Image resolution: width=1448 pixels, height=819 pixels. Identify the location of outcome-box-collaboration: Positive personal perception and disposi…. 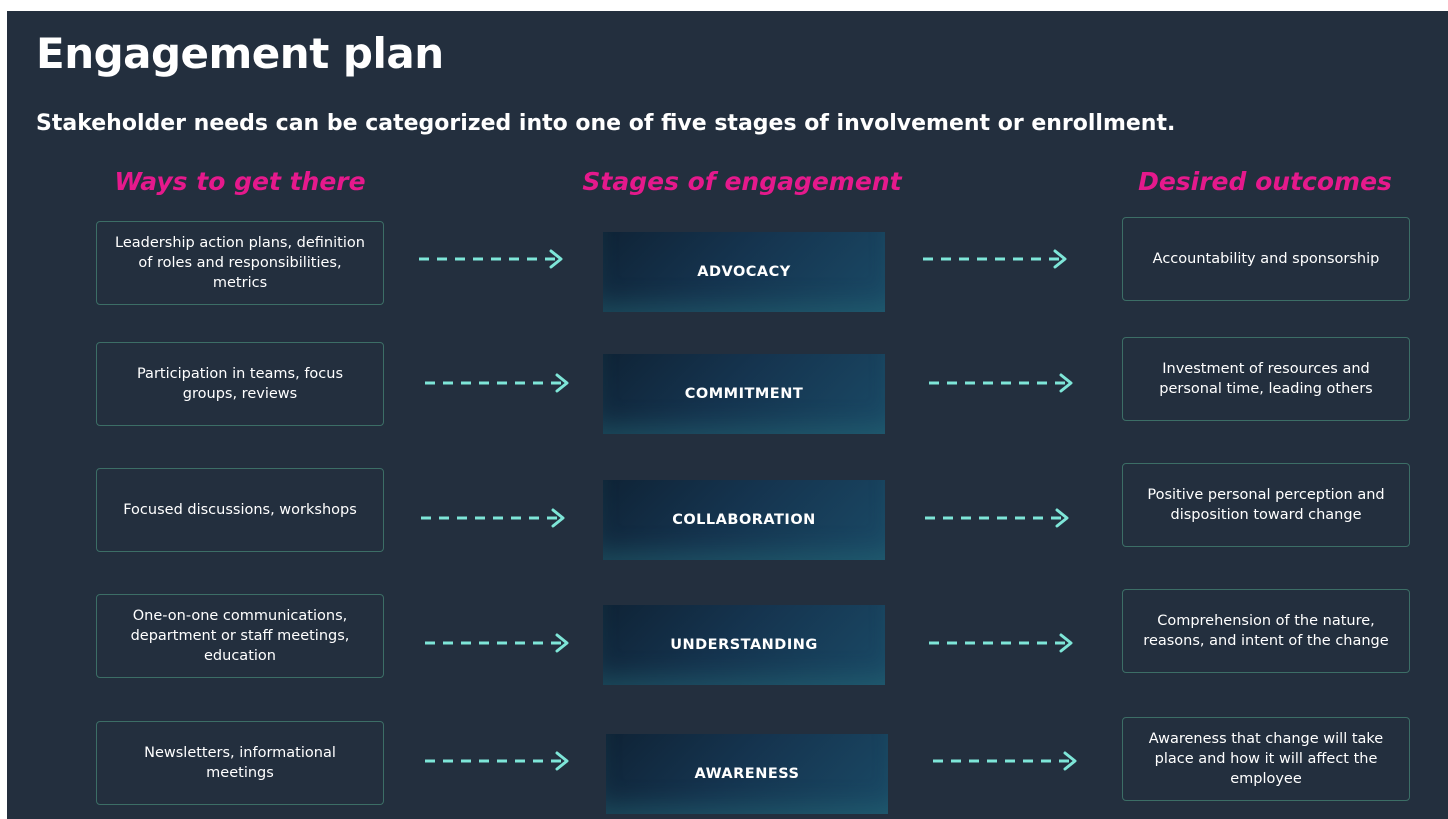
(1266, 505).